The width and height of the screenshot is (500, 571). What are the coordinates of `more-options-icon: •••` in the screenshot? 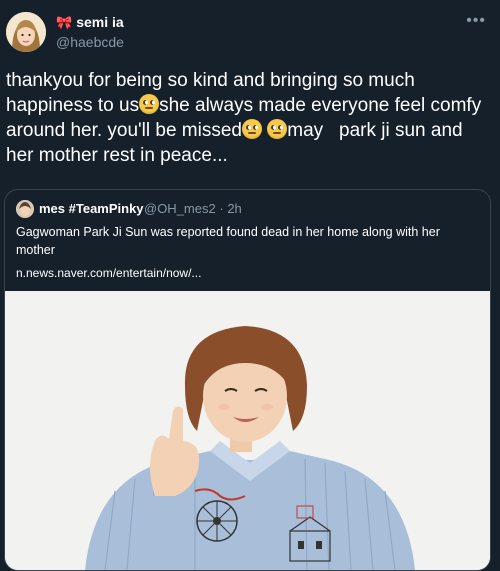 It's located at (476, 21).